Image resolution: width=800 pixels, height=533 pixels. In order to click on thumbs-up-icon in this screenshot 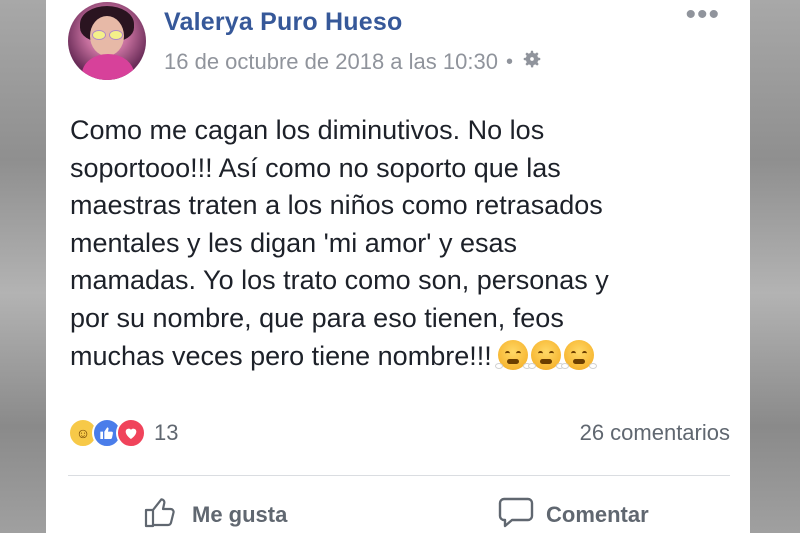, I will do `click(162, 514)`.